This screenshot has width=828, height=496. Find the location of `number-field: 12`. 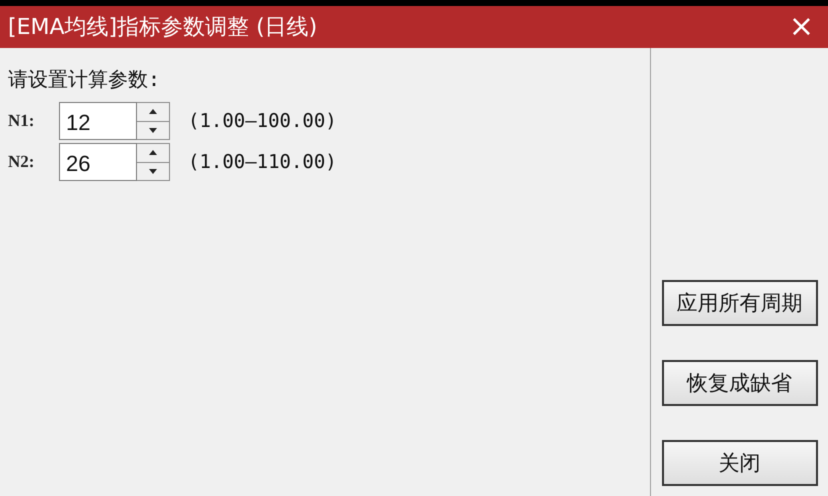

number-field: 12 is located at coordinates (98, 121).